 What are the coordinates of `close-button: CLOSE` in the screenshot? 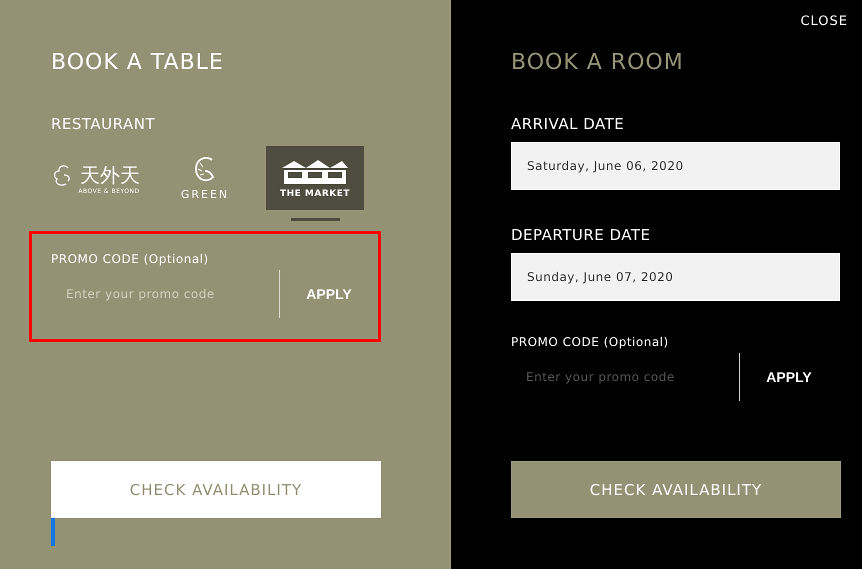 It's located at (824, 21).